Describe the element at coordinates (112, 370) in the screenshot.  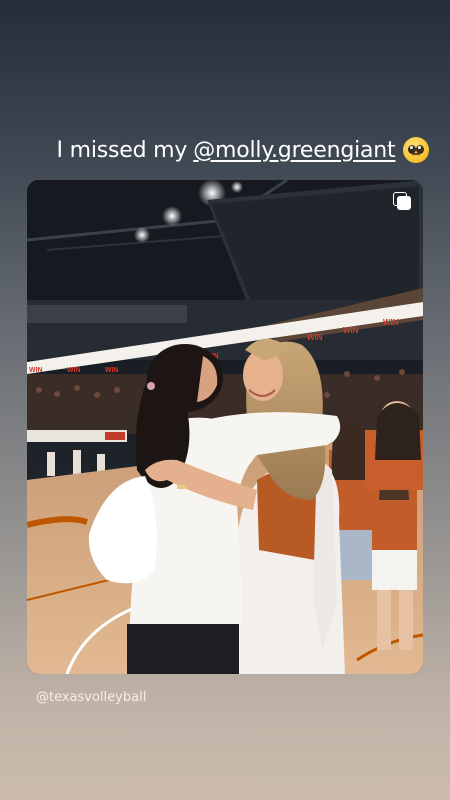
I see `banner-win-3: WIN` at that location.